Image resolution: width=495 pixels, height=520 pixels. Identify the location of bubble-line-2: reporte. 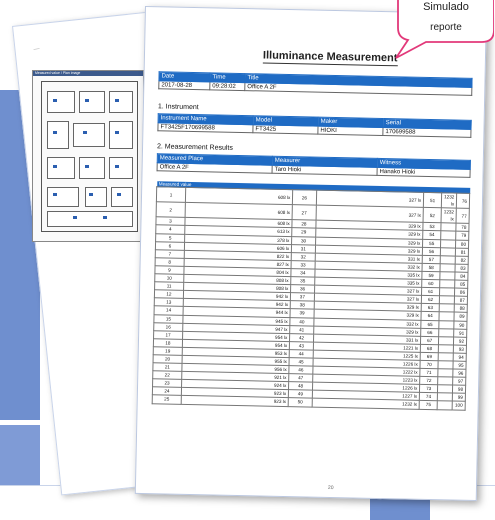
(446, 27).